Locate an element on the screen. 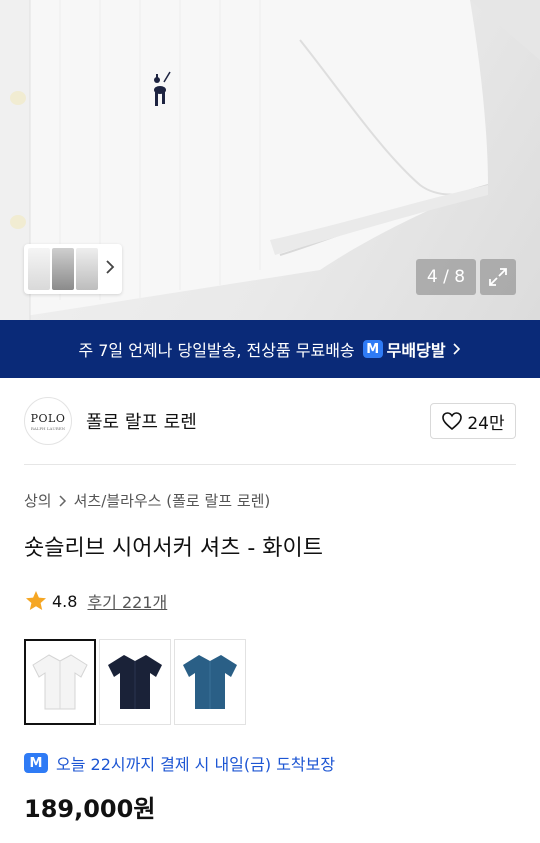 This screenshot has height=843, width=540. color-option-navy is located at coordinates (135, 682).